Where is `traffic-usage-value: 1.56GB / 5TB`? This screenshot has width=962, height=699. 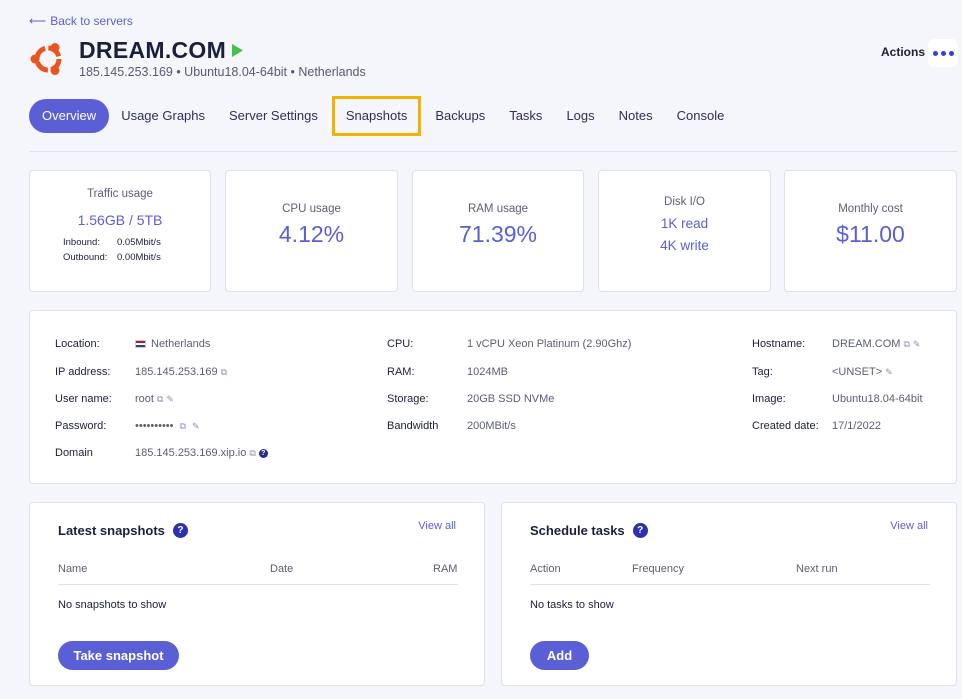 traffic-usage-value: 1.56GB / 5TB is located at coordinates (120, 220).